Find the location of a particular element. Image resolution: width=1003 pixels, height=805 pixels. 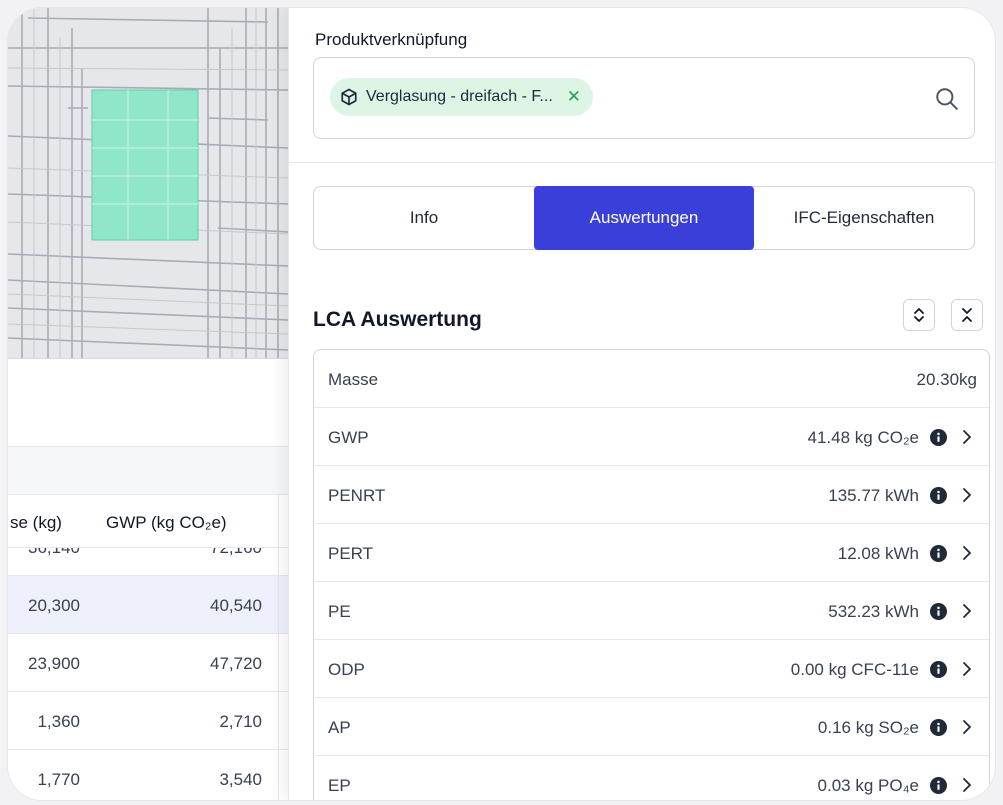

metric-value: 135.77 kWh is located at coordinates (873, 495).